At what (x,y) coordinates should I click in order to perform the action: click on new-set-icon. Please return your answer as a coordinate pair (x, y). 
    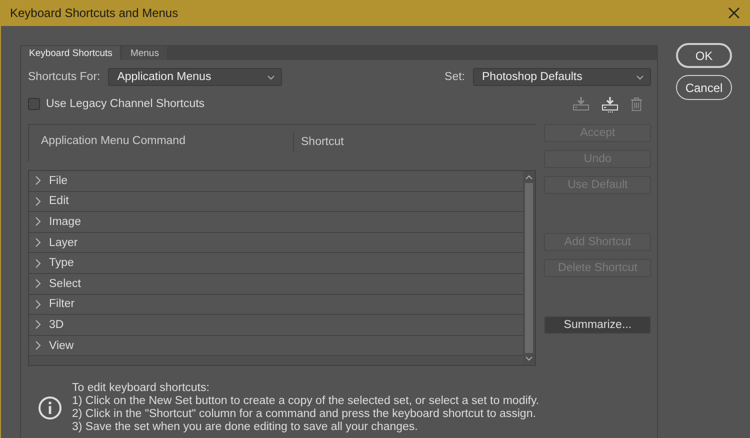
    Looking at the image, I should click on (610, 104).